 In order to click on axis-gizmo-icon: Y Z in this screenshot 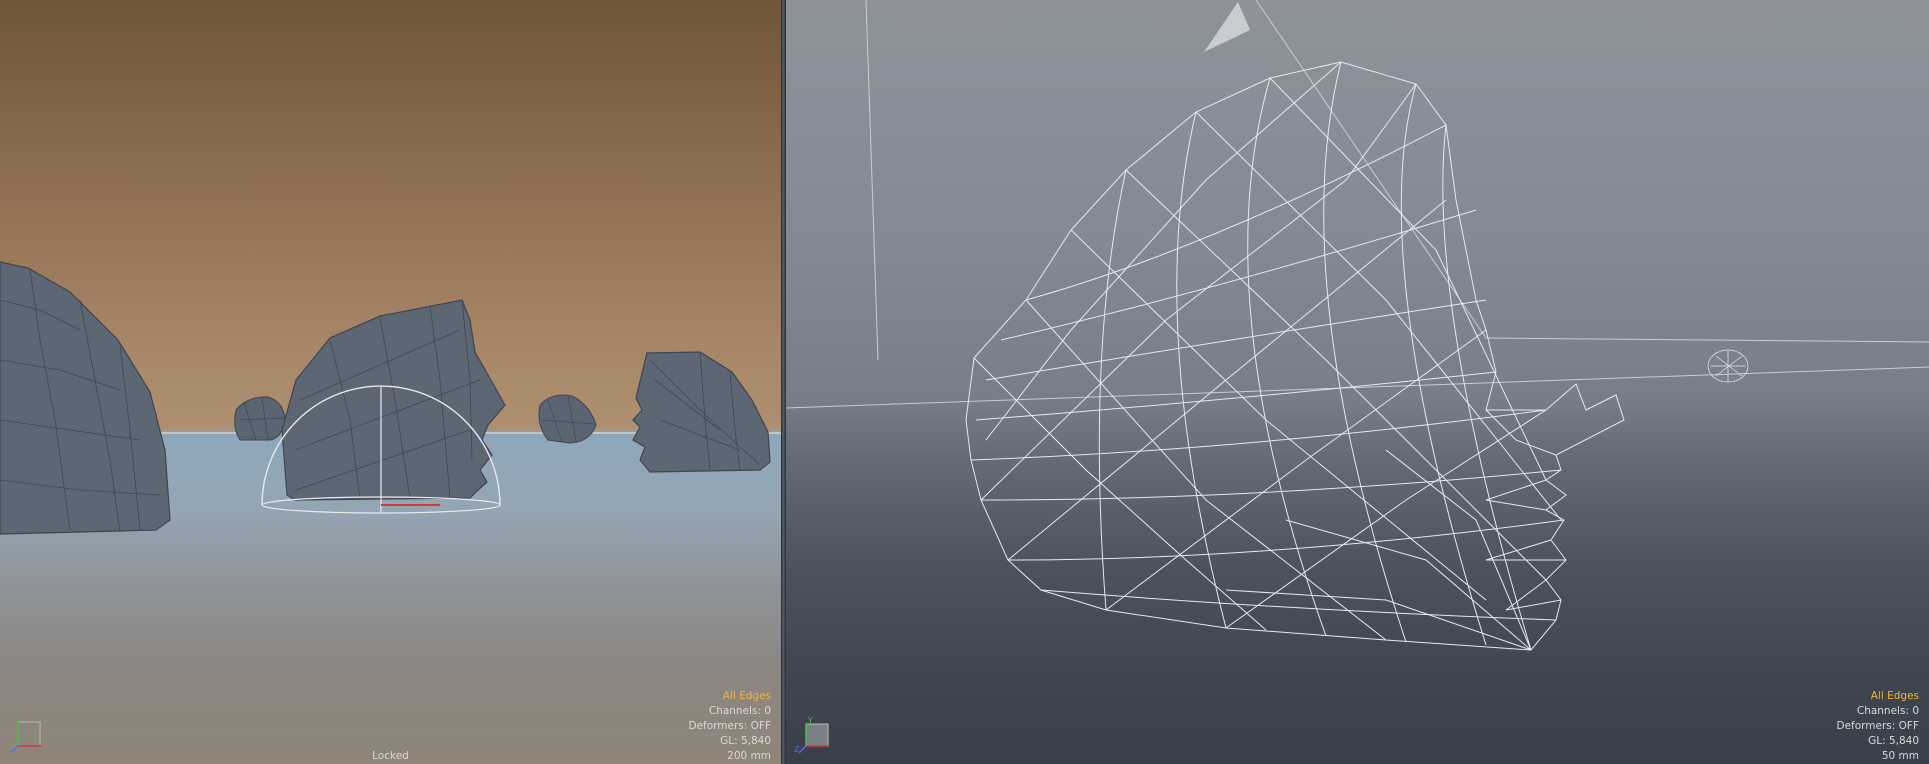, I will do `click(811, 735)`.